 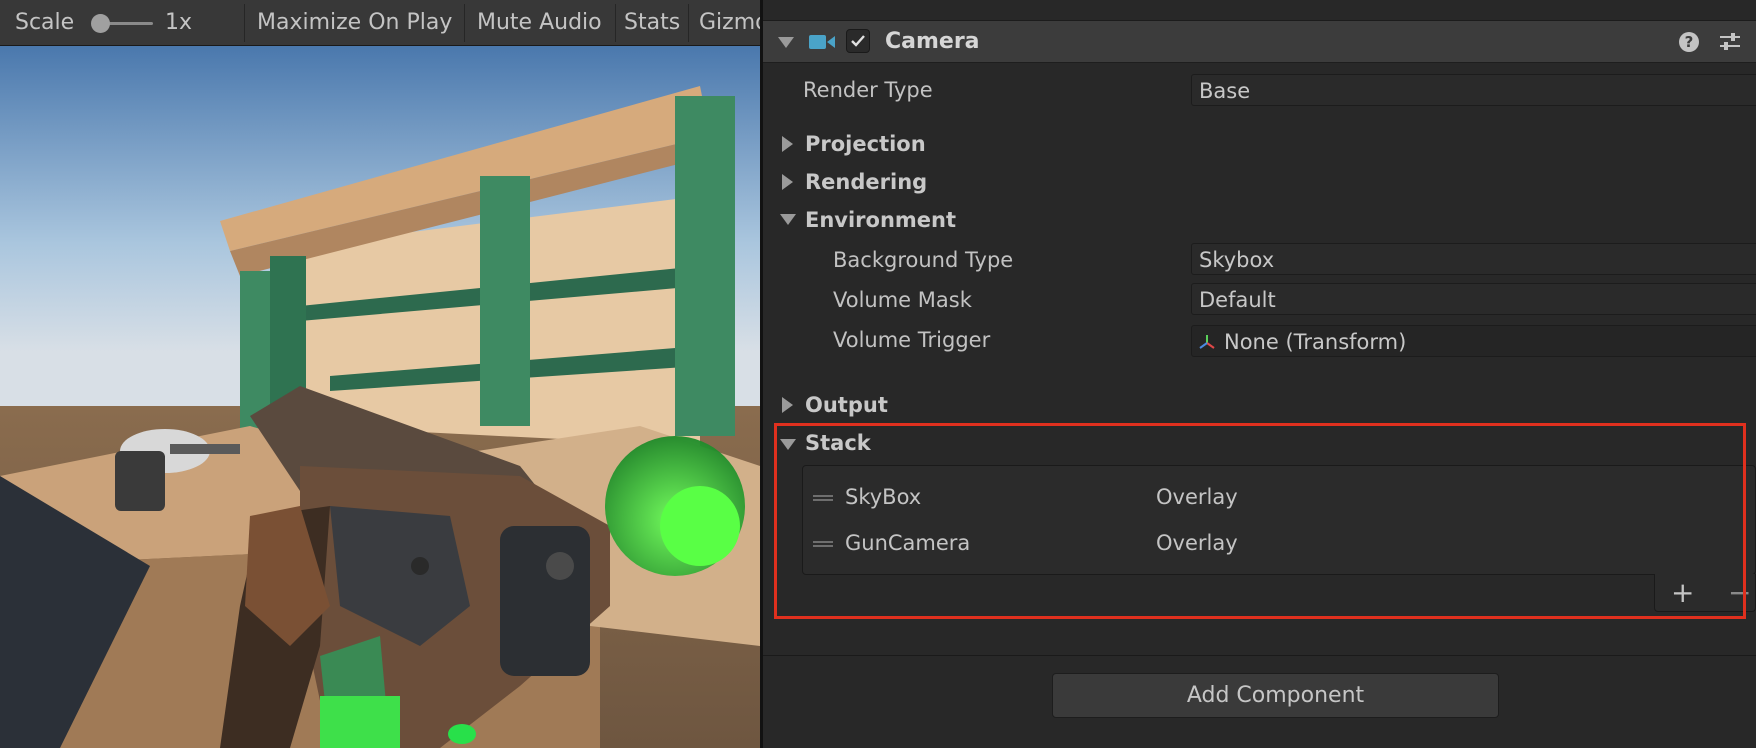 I want to click on projection-foldout: Projection, so click(x=865, y=144).